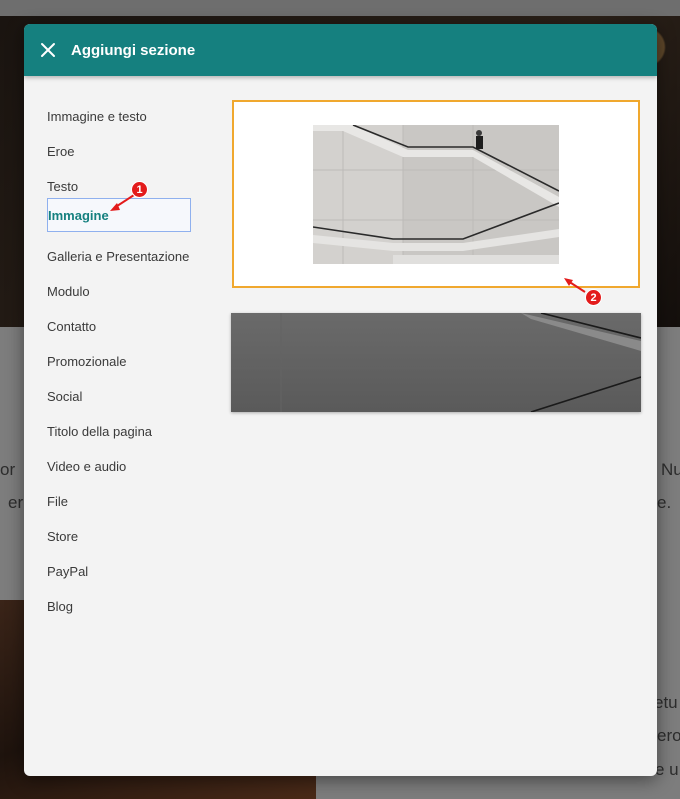  What do you see at coordinates (139, 189) in the screenshot?
I see `annotation-marker-1: 1` at bounding box center [139, 189].